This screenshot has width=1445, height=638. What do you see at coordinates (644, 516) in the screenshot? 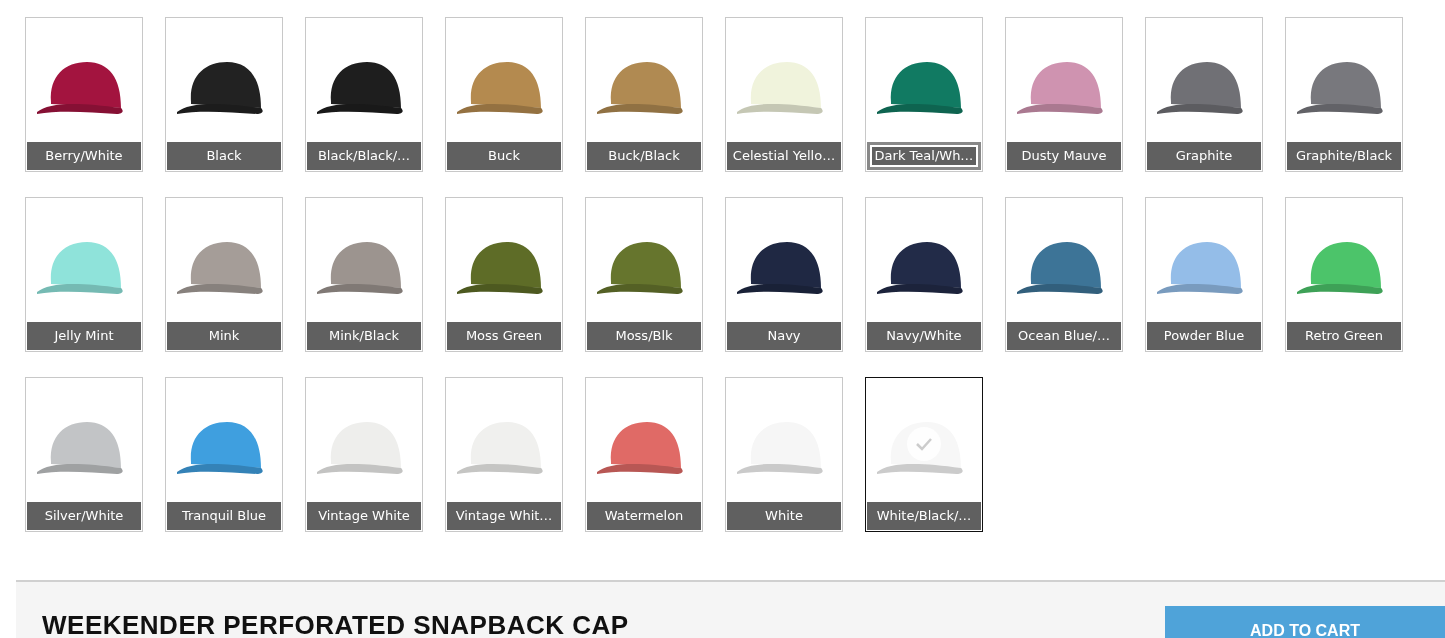
I see `swatch-label: Watermelon` at bounding box center [644, 516].